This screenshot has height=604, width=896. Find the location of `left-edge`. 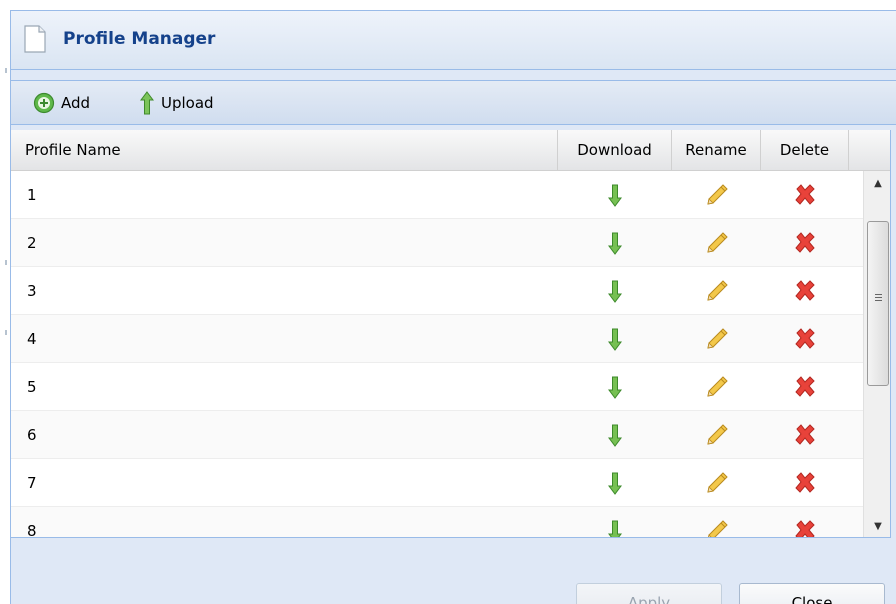

left-edge is located at coordinates (5, 302).